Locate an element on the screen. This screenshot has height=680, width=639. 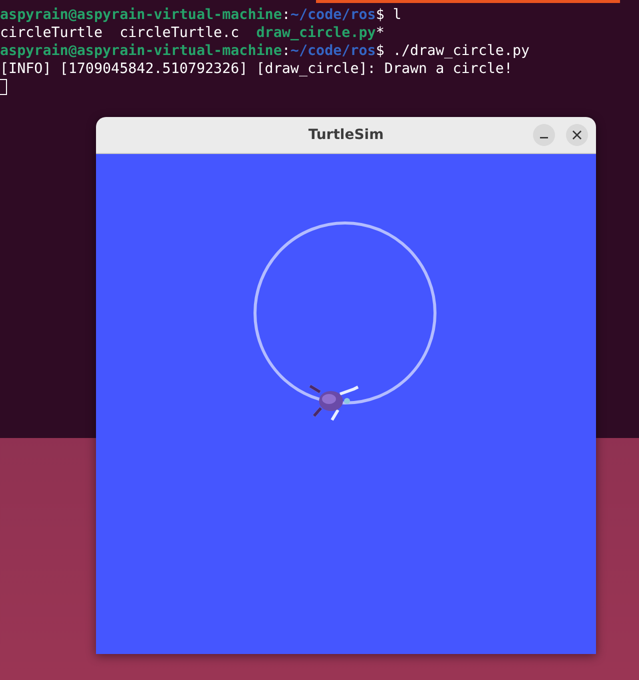
terminal-line: [INFO] [1709045842.510792326] [draw_circle]: Drawn a circle! is located at coordinates (256, 69).